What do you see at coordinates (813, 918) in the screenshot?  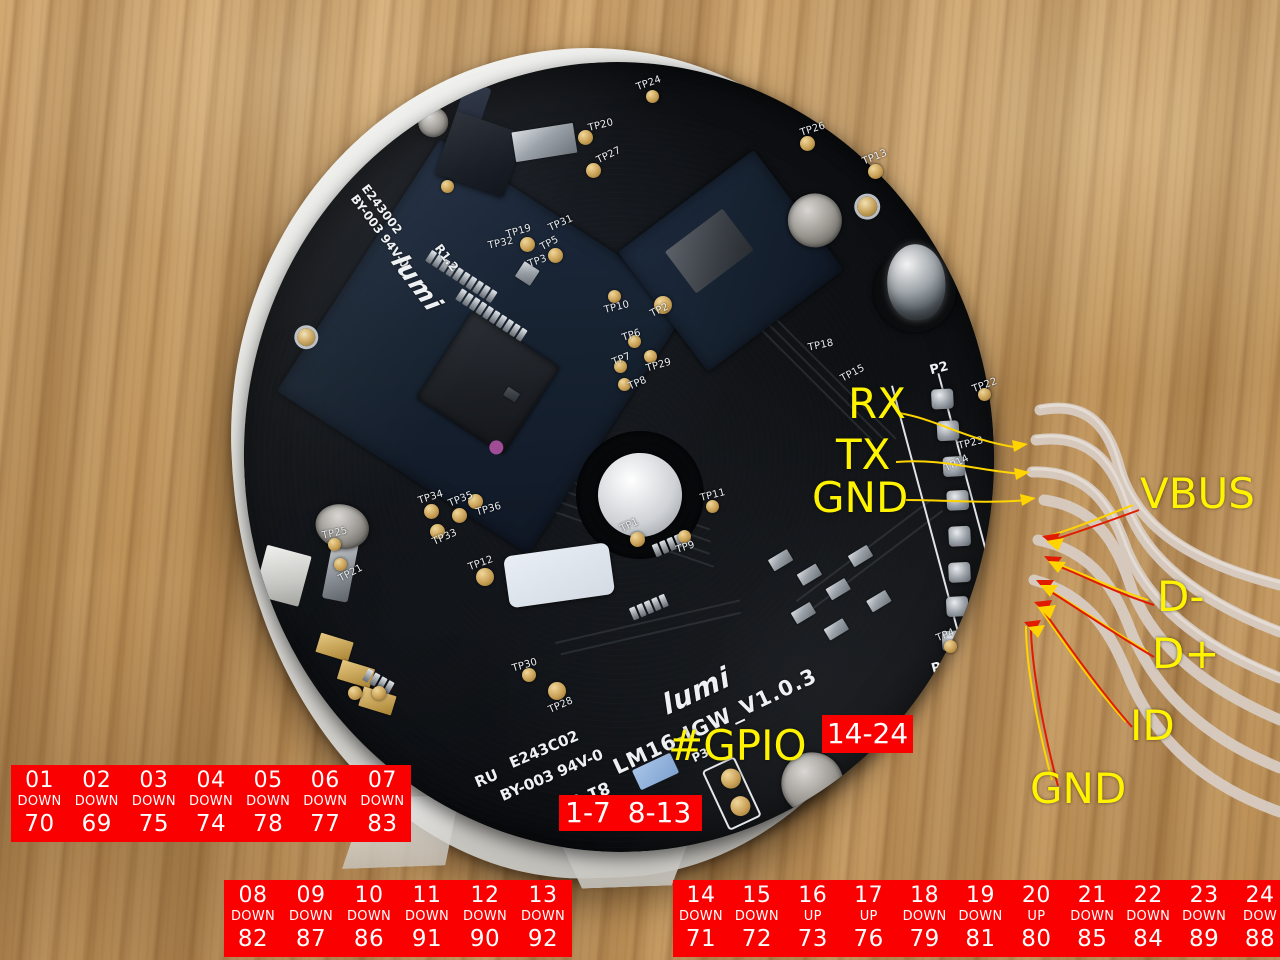 I see `gpio-column: 16 UP 73` at bounding box center [813, 918].